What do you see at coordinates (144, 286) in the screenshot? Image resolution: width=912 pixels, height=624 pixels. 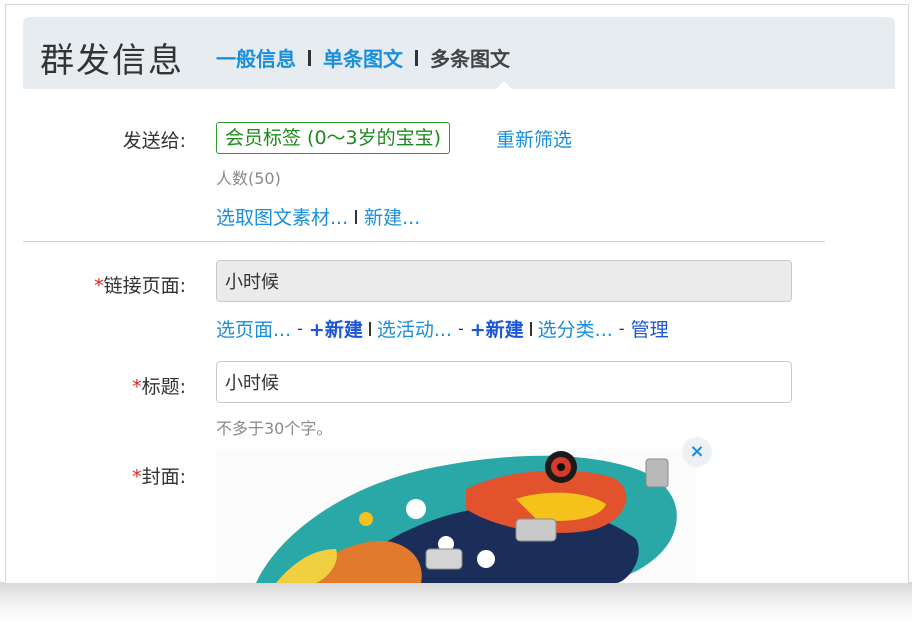 I see `link-page-label-text: 链接页面:` at bounding box center [144, 286].